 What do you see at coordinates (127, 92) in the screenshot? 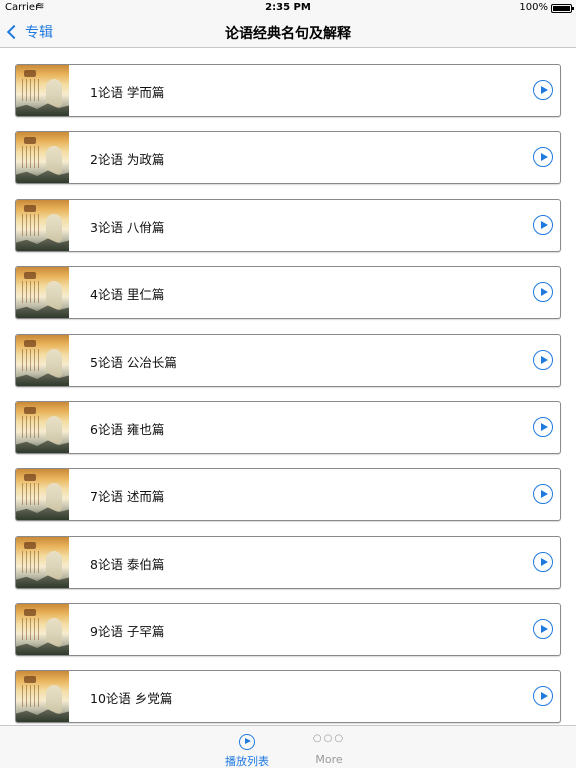
I see `list-item-label: 1论语 学而篇` at bounding box center [127, 92].